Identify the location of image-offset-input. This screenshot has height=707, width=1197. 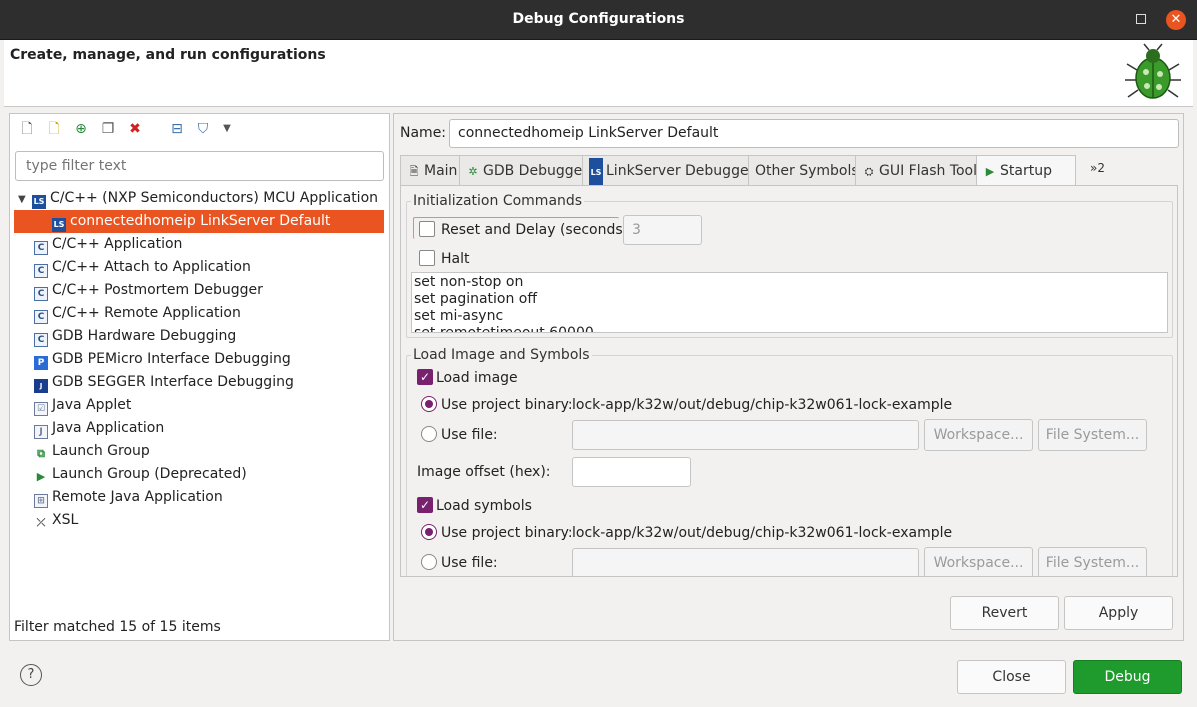
(631, 472).